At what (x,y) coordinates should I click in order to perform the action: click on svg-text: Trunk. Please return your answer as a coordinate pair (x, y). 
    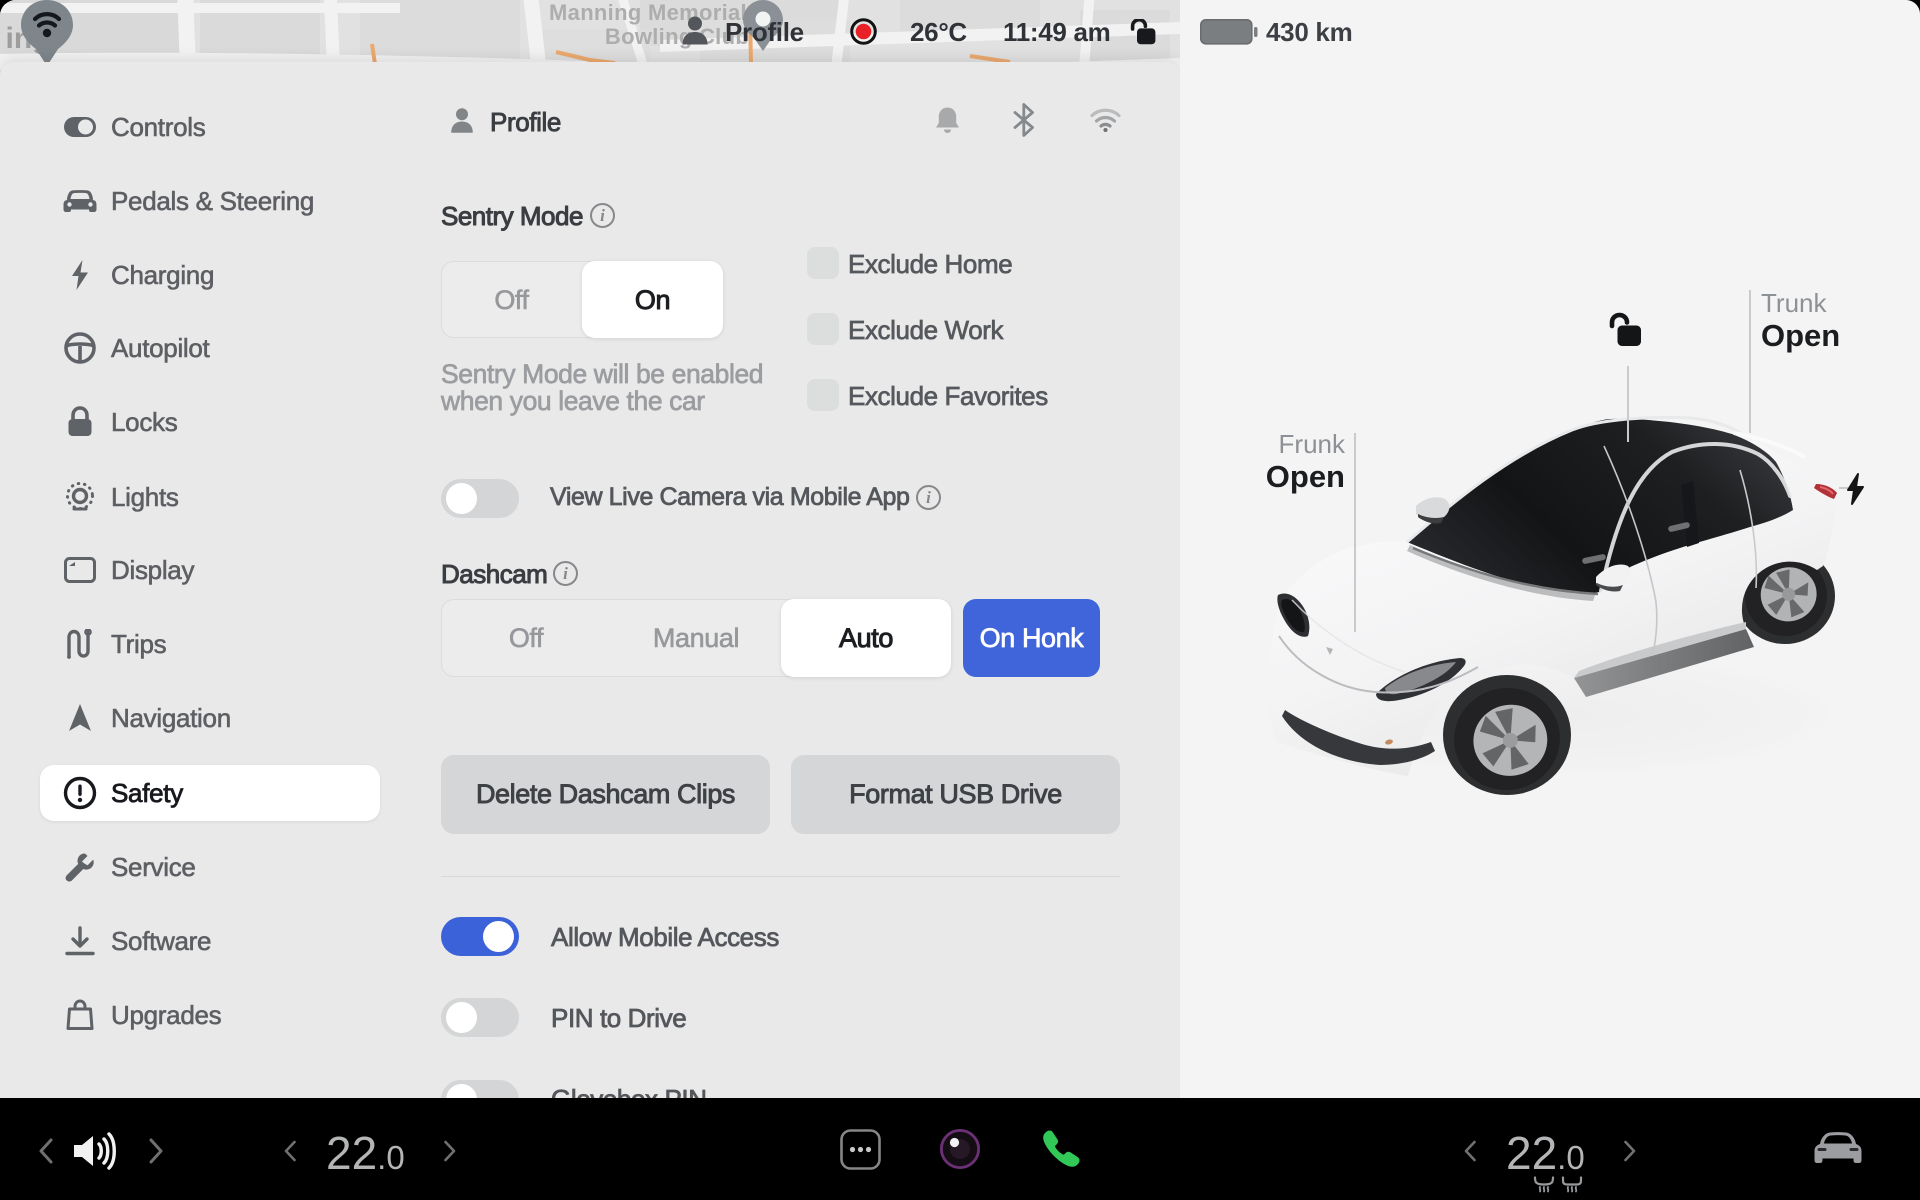
    Looking at the image, I should click on (1794, 303).